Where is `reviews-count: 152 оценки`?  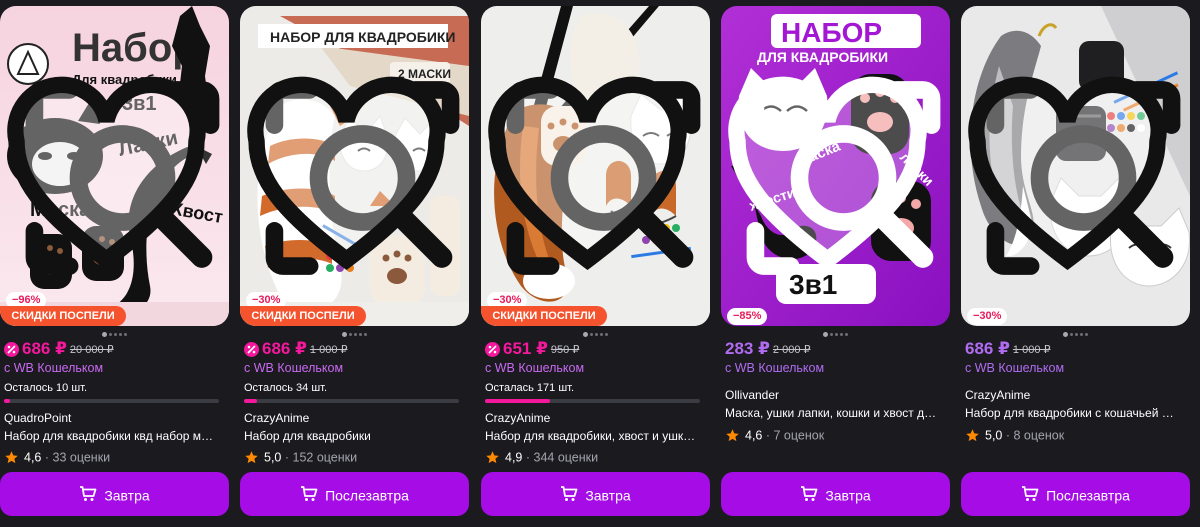
reviews-count: 152 оценки is located at coordinates (325, 458).